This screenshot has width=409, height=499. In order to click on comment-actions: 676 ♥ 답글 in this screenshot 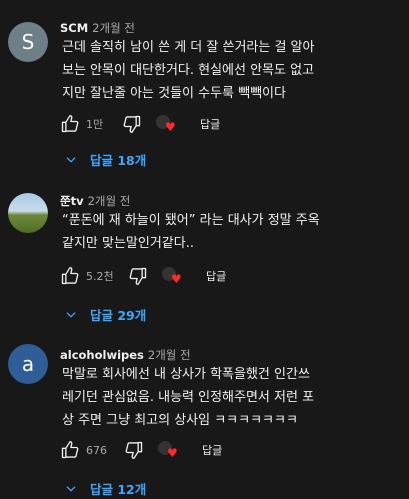, I will do `click(141, 450)`.